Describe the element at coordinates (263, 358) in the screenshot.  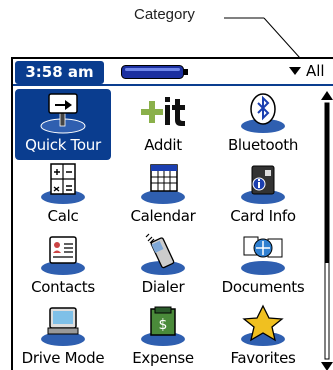
I see `app-label: Favorites` at that location.